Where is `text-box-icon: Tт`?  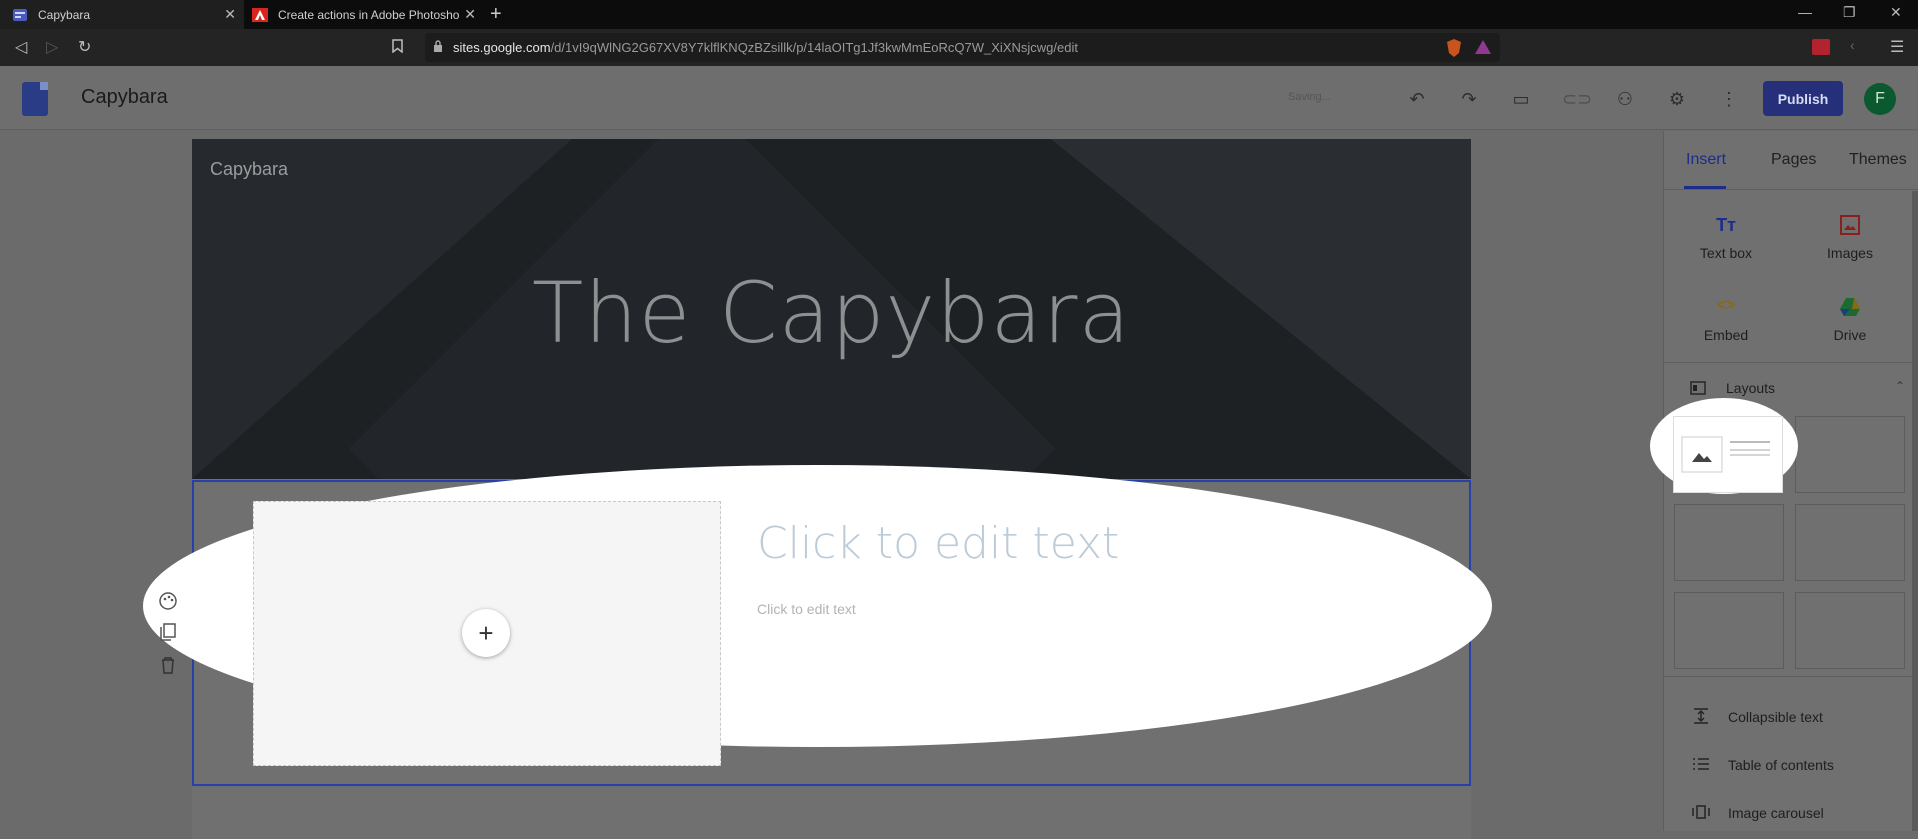
text-box-icon: Tт is located at coordinates (1726, 225).